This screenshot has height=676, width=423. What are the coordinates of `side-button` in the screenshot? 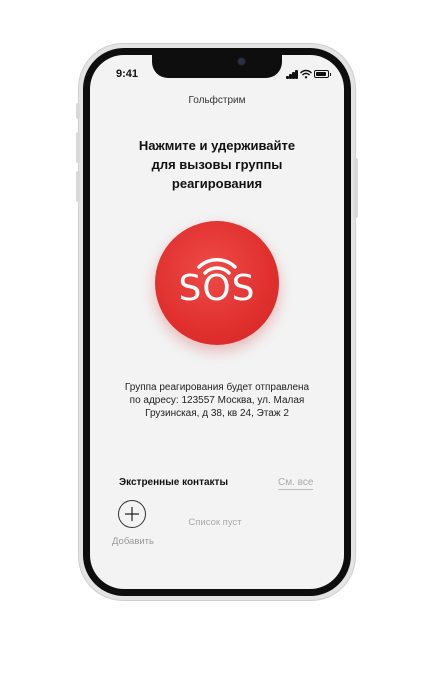 It's located at (356, 188).